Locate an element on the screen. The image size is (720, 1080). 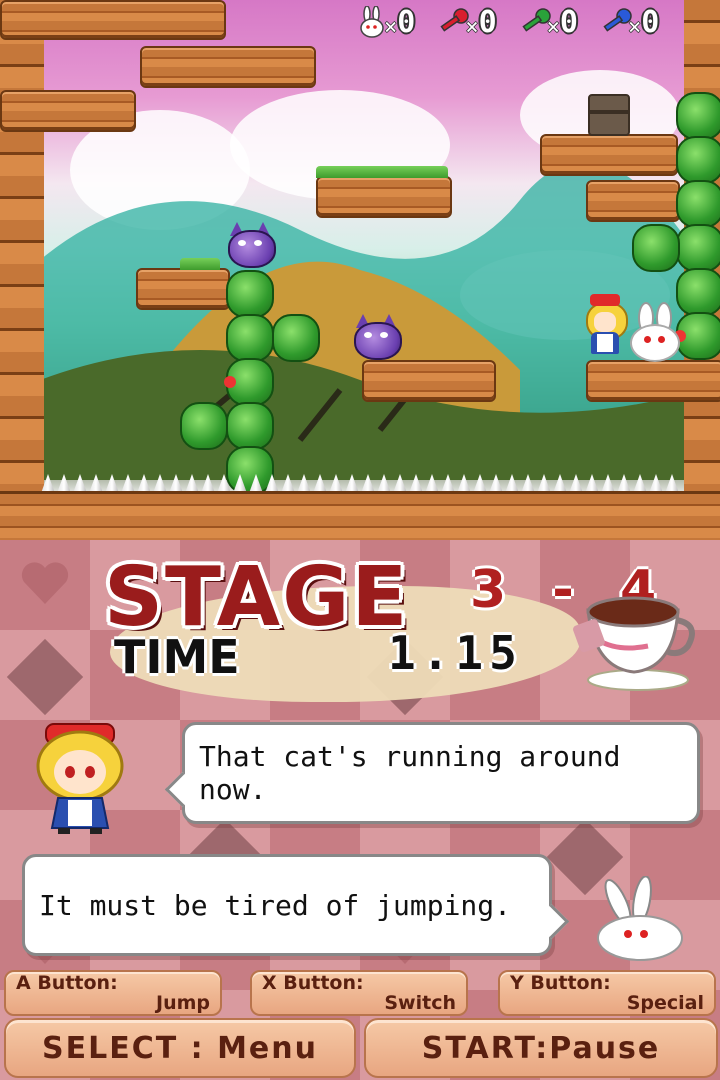
blue-key-counter: × 0 is located at coordinates (629, 22).